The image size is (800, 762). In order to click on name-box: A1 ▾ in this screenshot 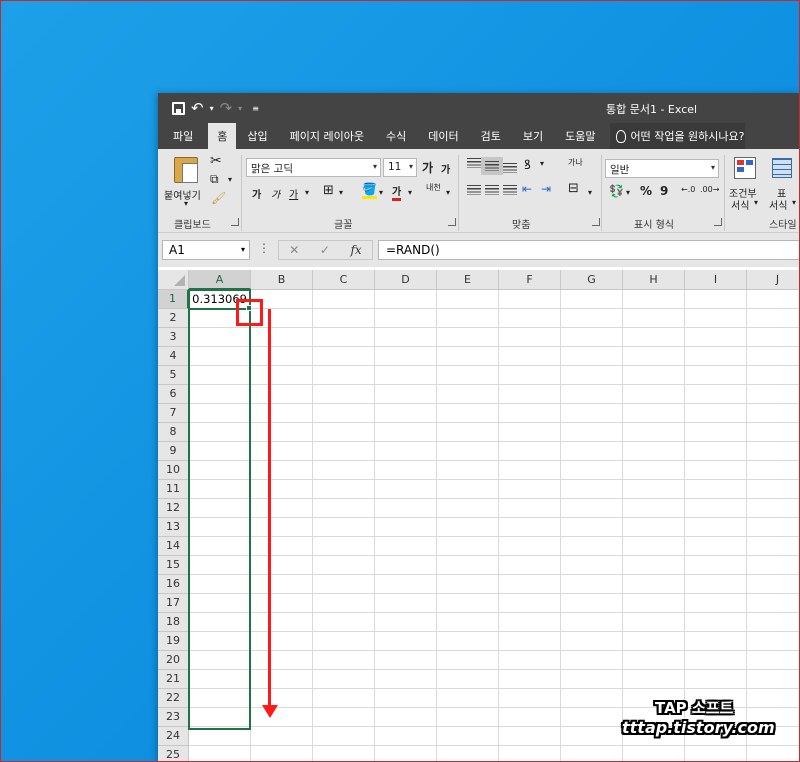, I will do `click(206, 250)`.